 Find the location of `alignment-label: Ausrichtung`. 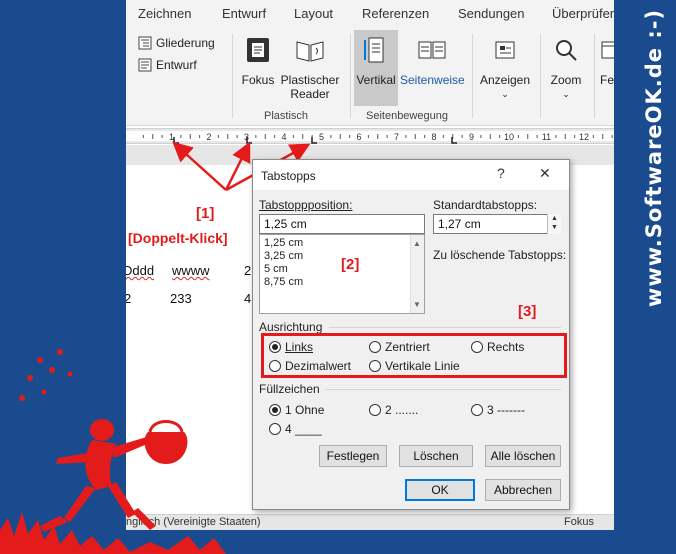

alignment-label: Ausrichtung is located at coordinates (291, 327).